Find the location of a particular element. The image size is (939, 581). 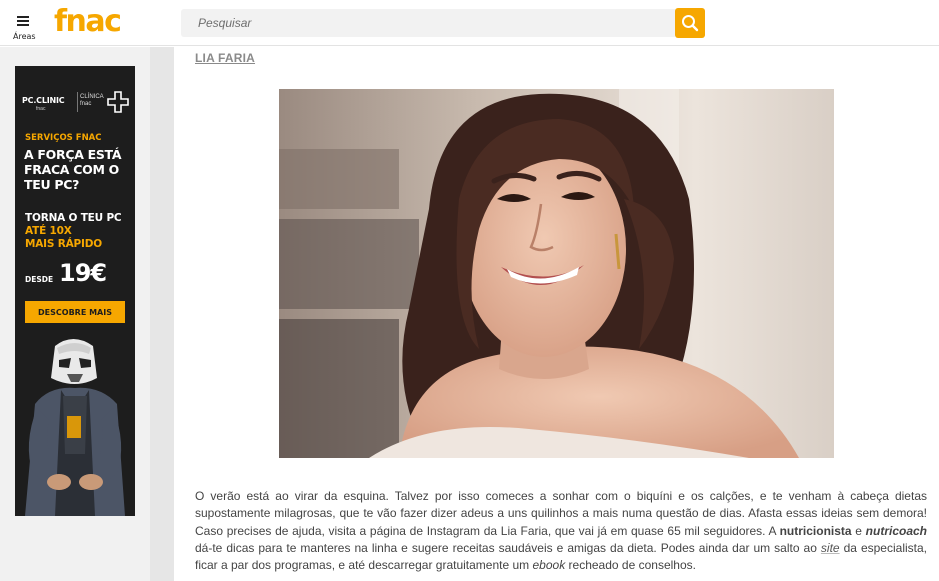

stormtrooper-illustration is located at coordinates (75, 425).